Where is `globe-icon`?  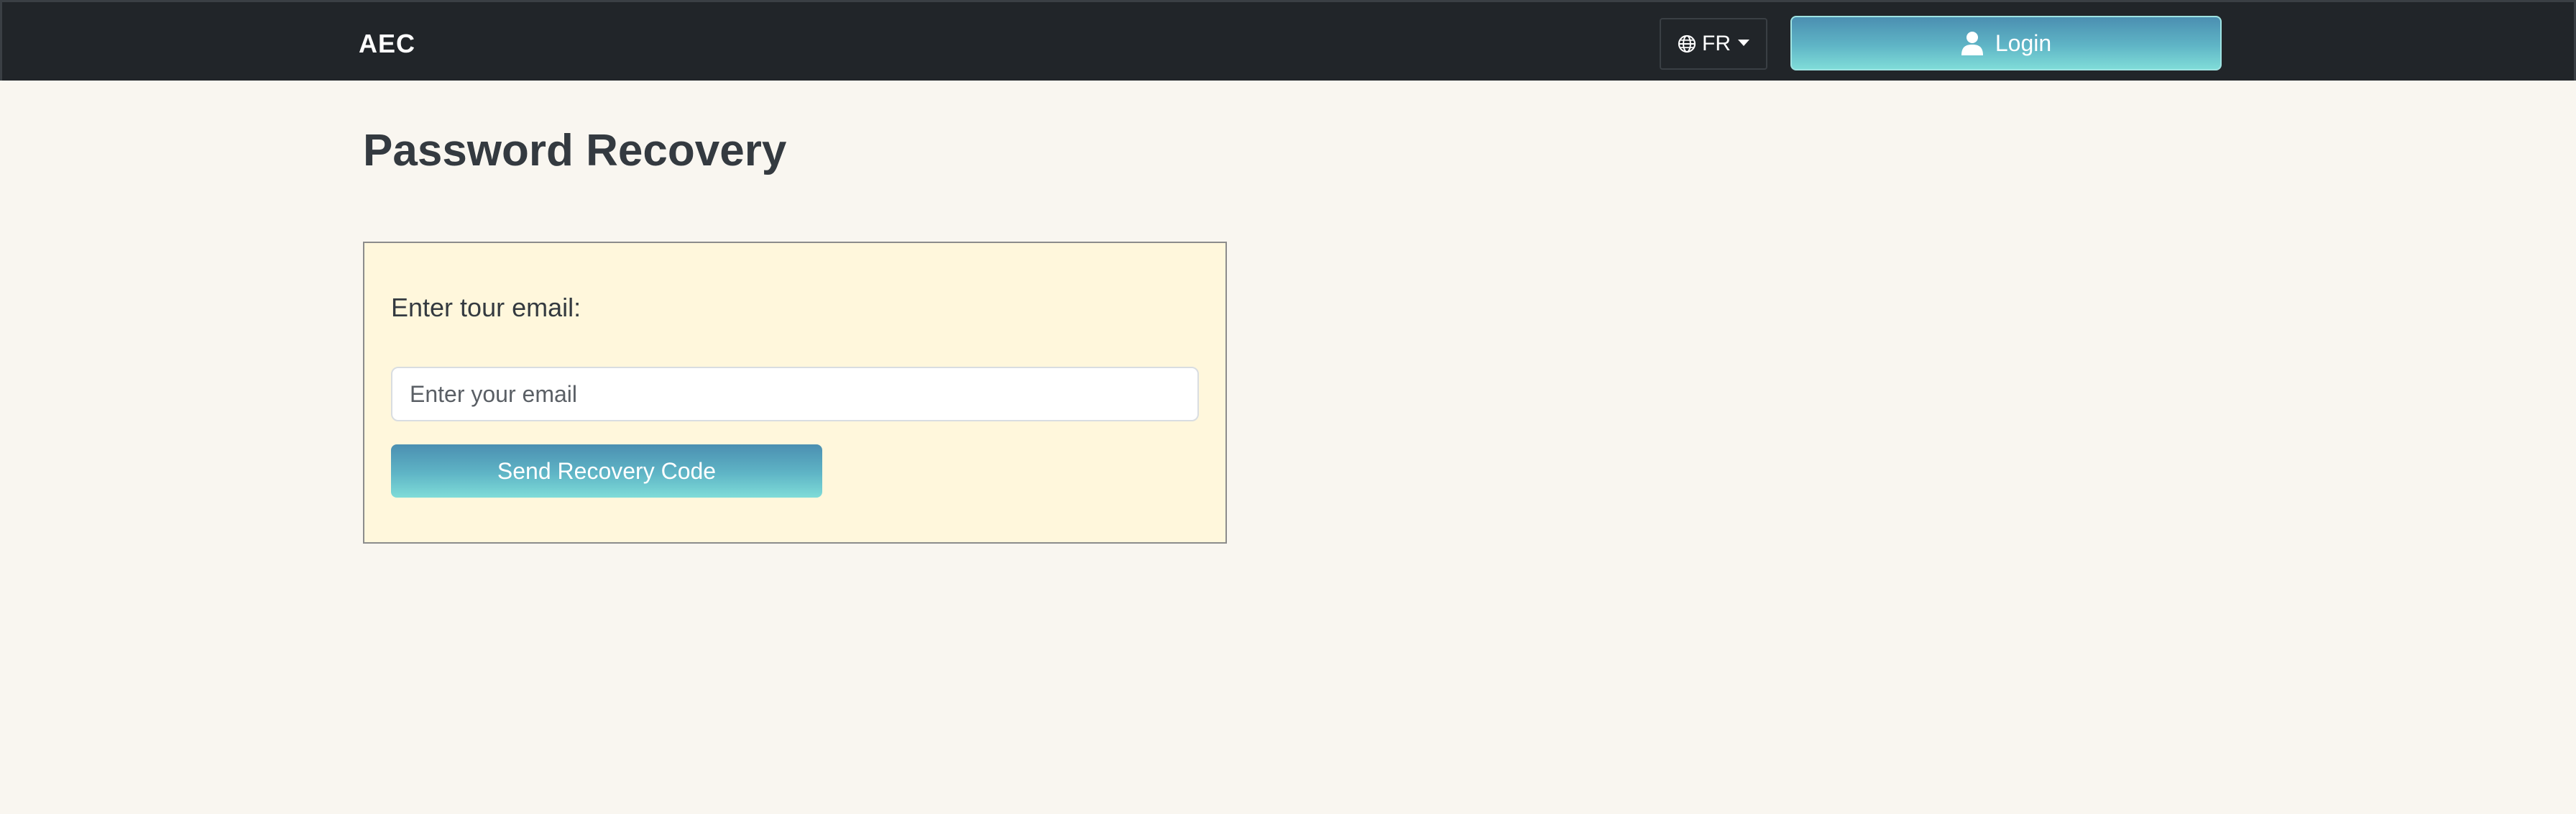 globe-icon is located at coordinates (1687, 44).